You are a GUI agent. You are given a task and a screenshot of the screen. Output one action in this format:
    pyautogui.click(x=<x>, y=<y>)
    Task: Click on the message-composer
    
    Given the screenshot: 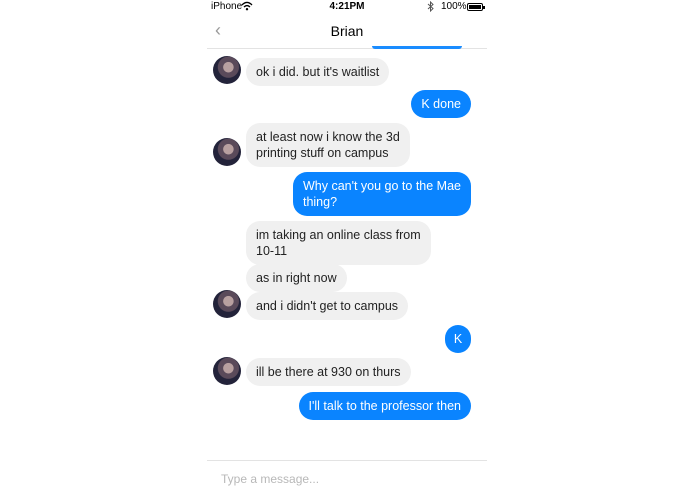 What is the action you would take?
    pyautogui.click(x=347, y=477)
    